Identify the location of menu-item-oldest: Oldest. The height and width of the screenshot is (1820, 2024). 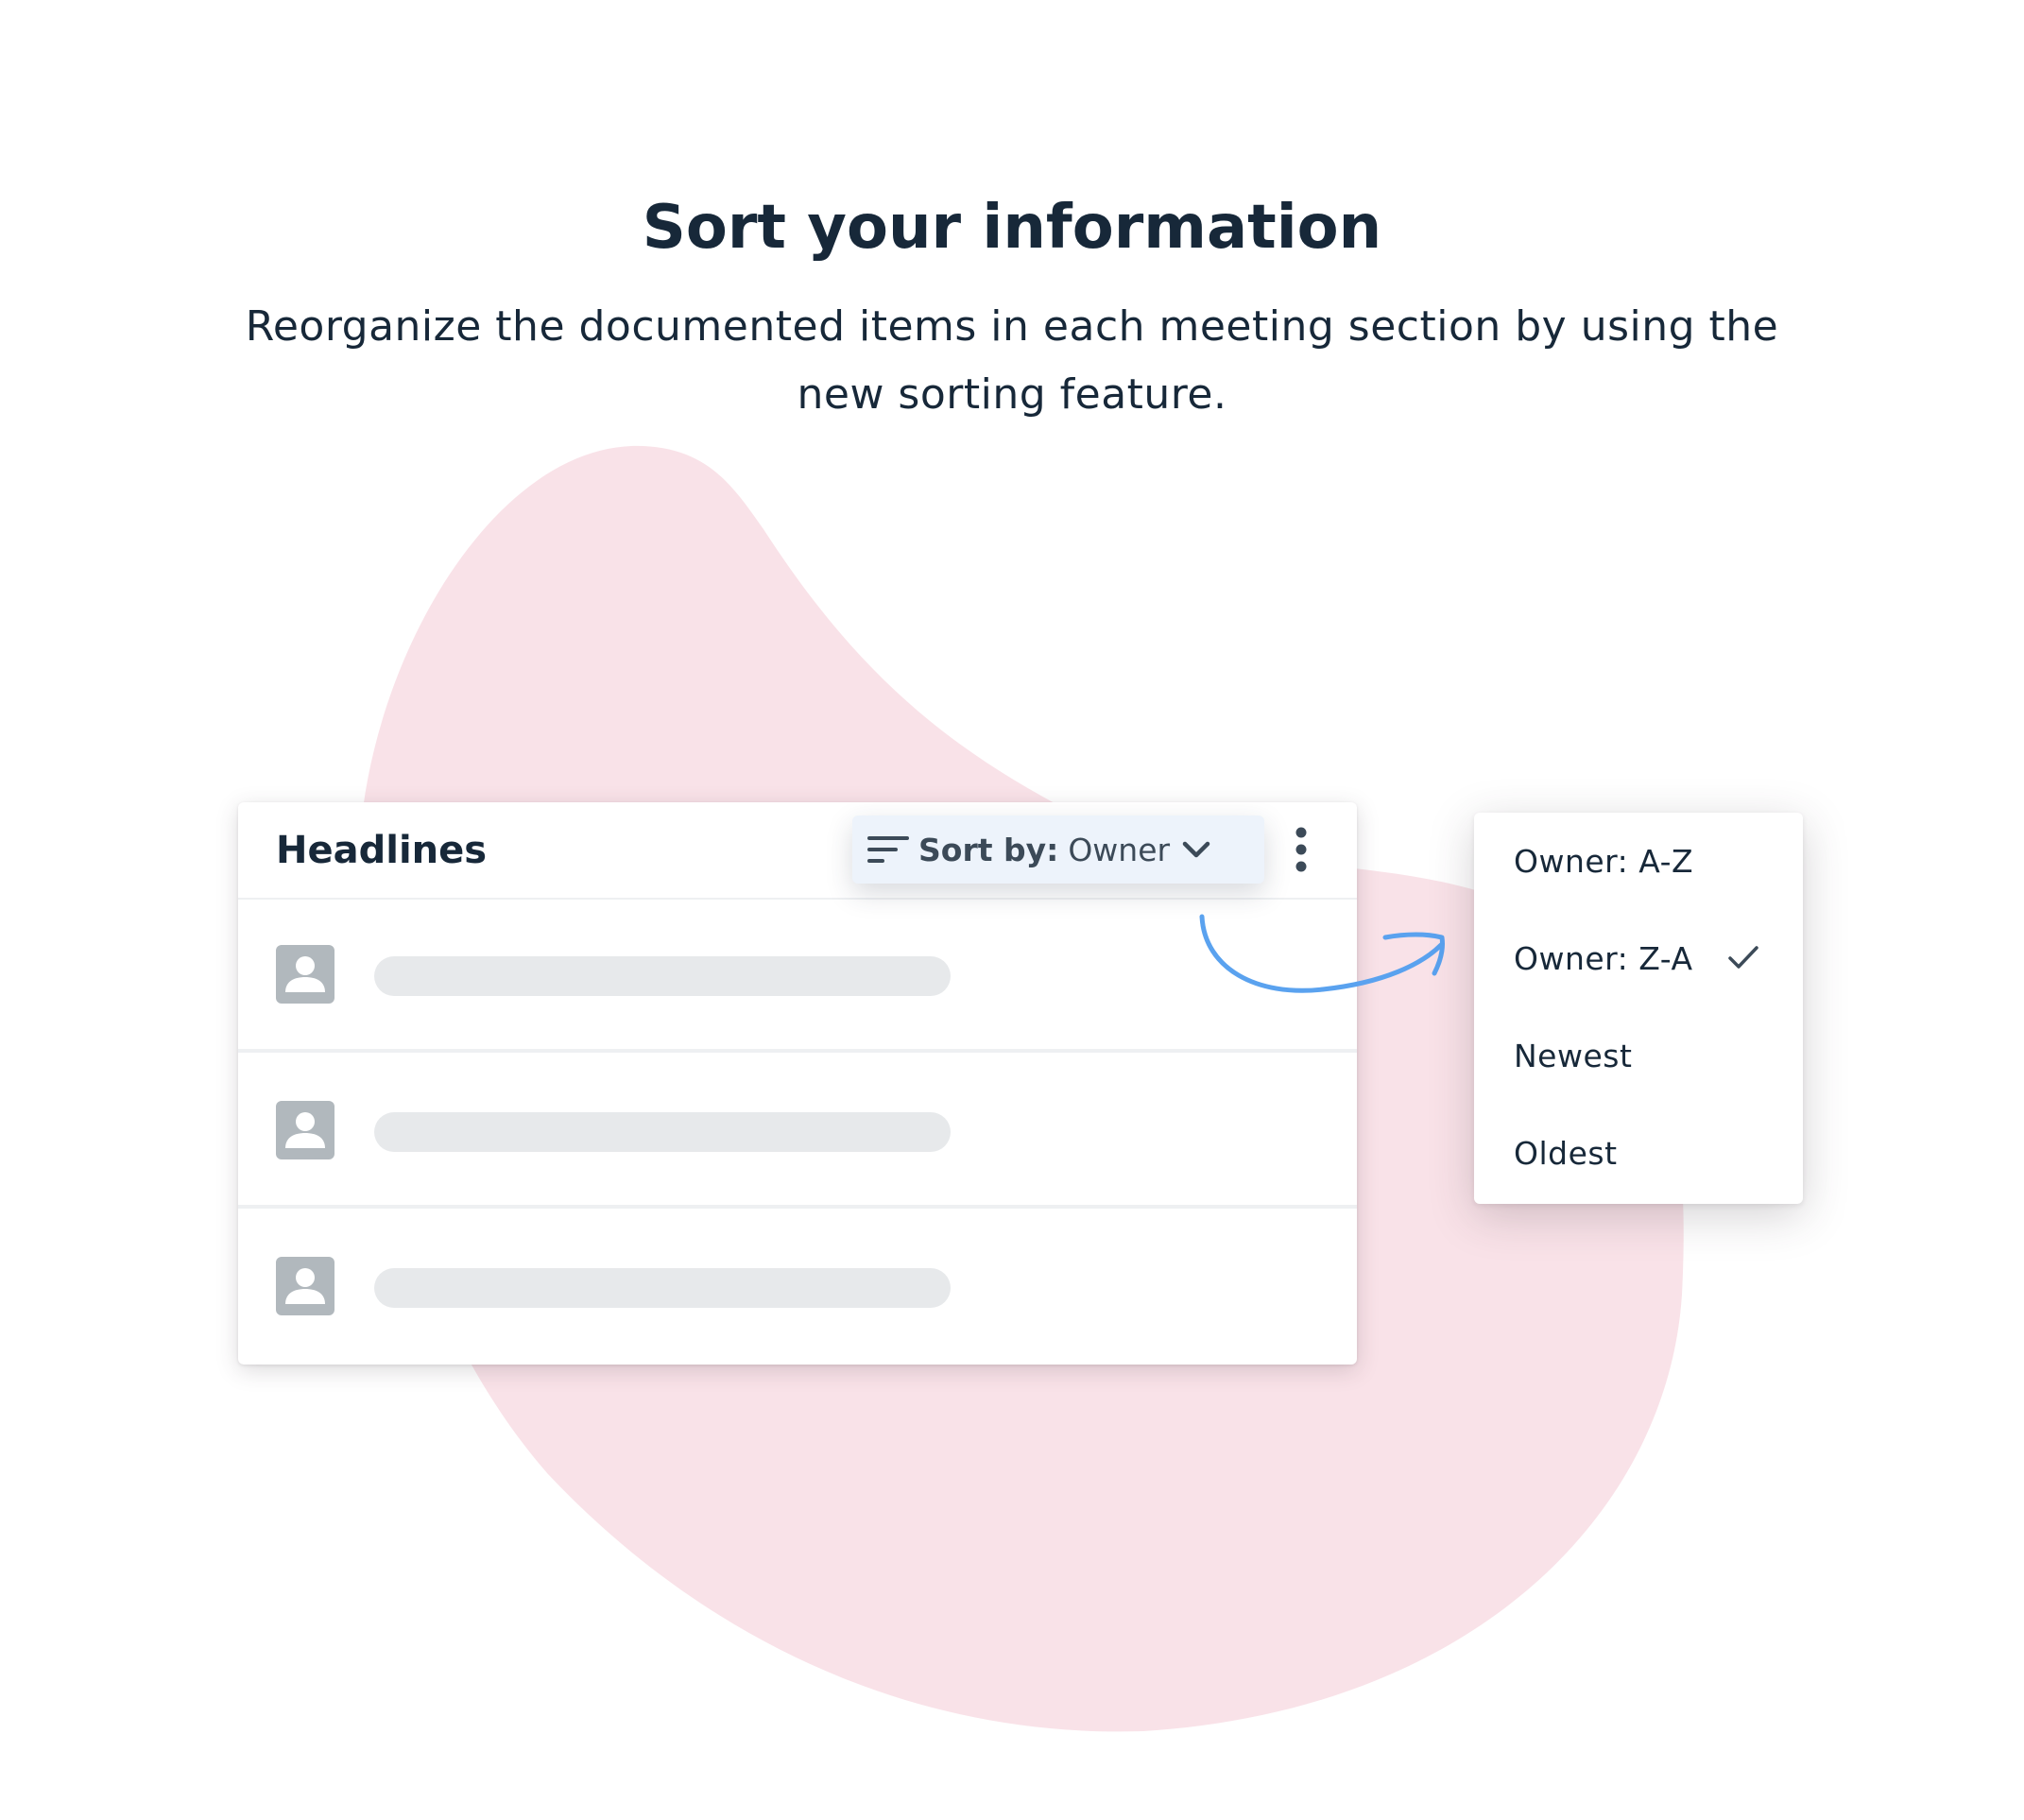
(1638, 1153).